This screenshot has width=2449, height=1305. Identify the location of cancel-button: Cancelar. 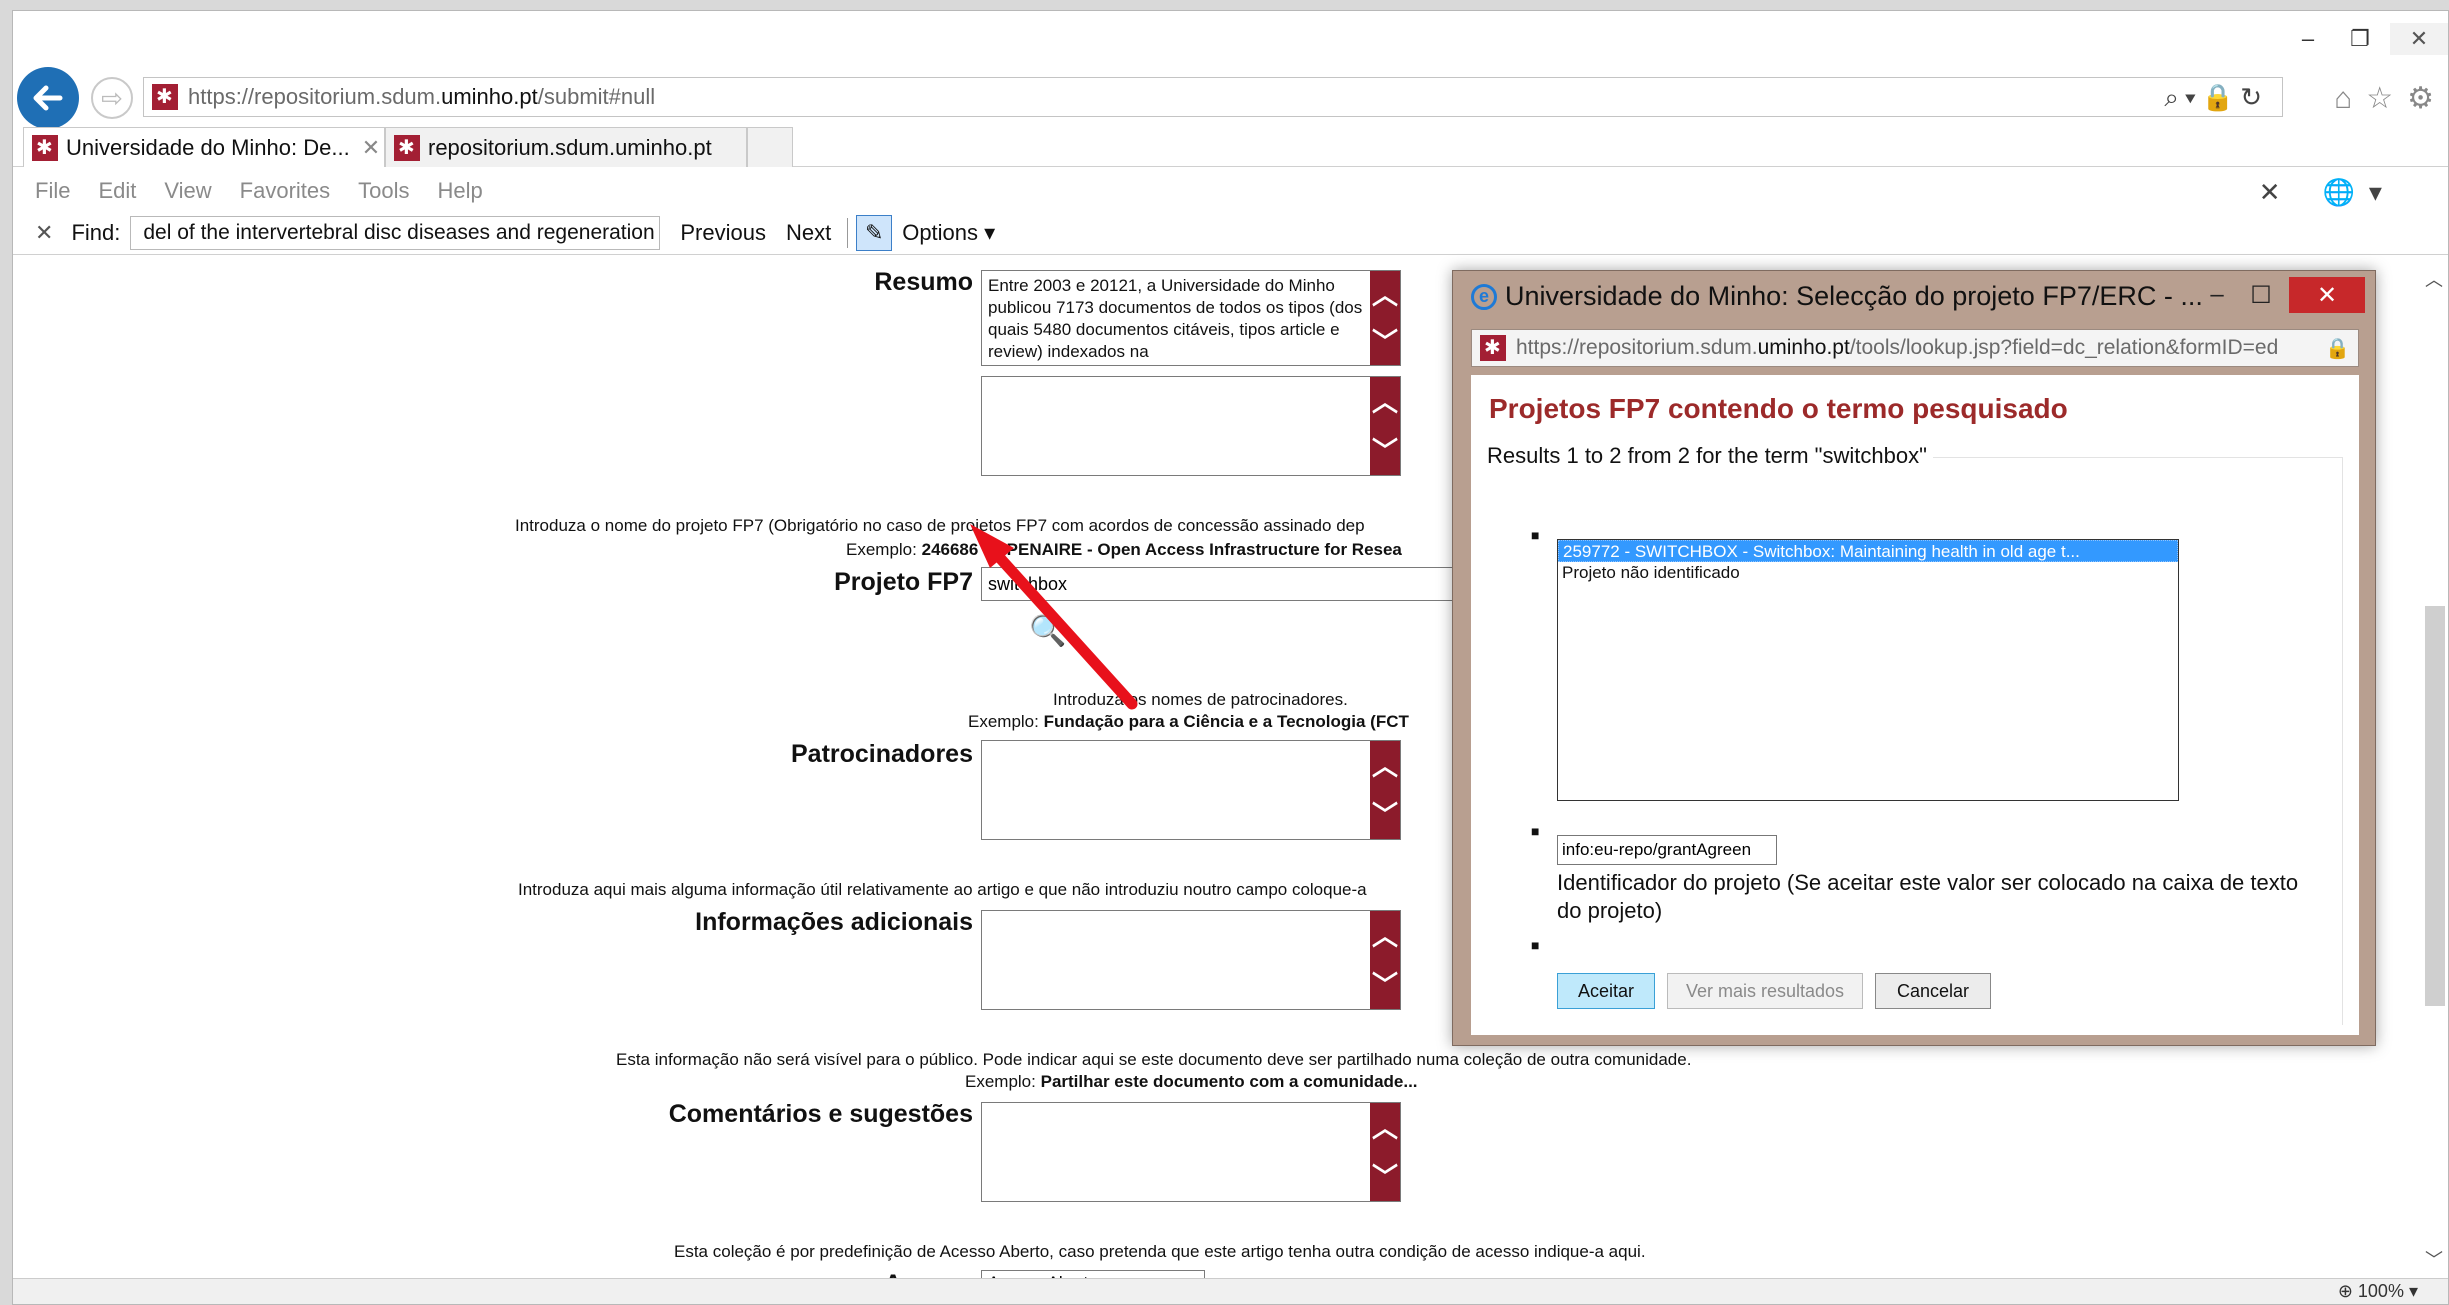
(1933, 991).